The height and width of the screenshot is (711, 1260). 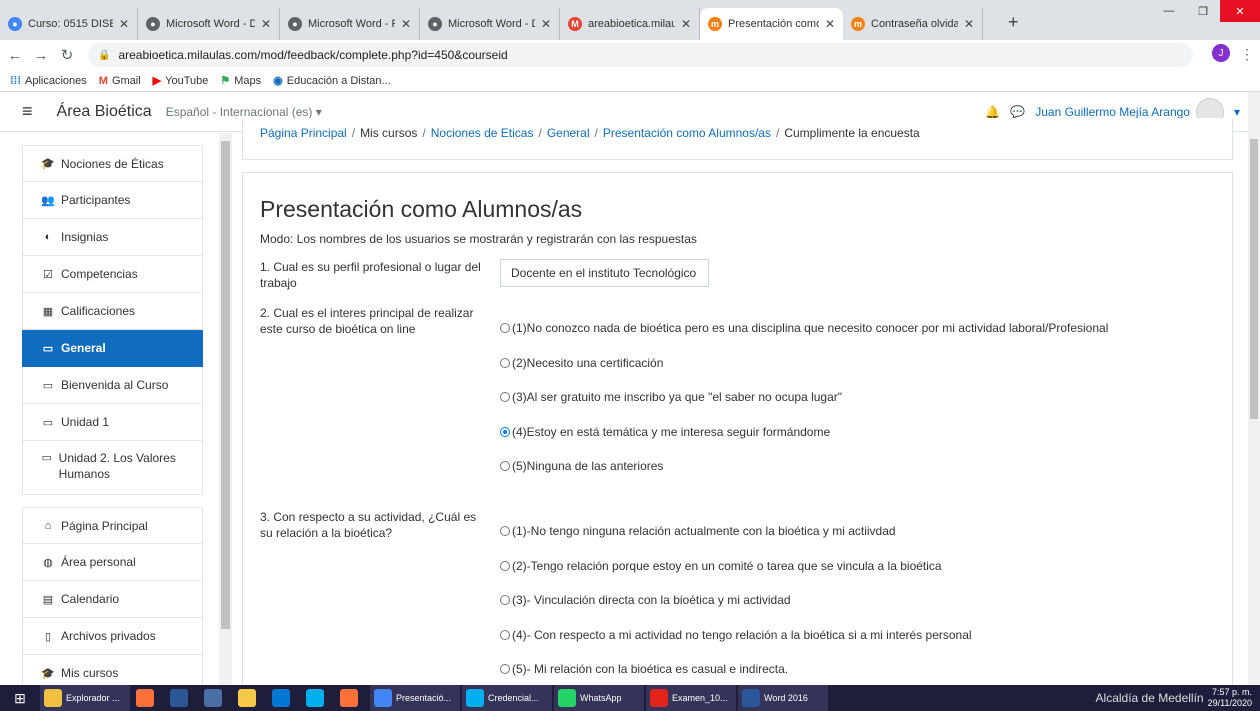 What do you see at coordinates (568, 133) in the screenshot?
I see `breadcrumb-item: General` at bounding box center [568, 133].